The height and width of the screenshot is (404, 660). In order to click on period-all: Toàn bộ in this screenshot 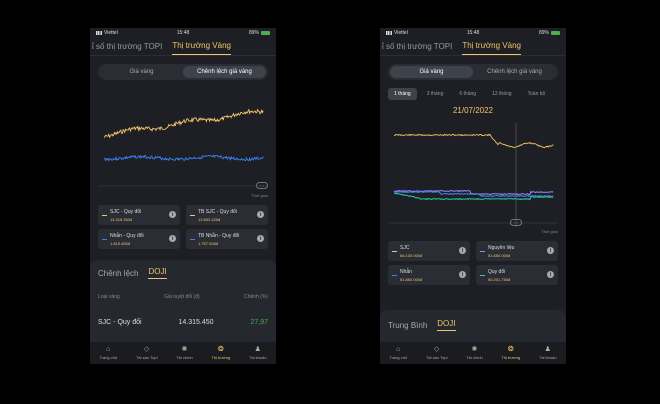, I will do `click(537, 94)`.